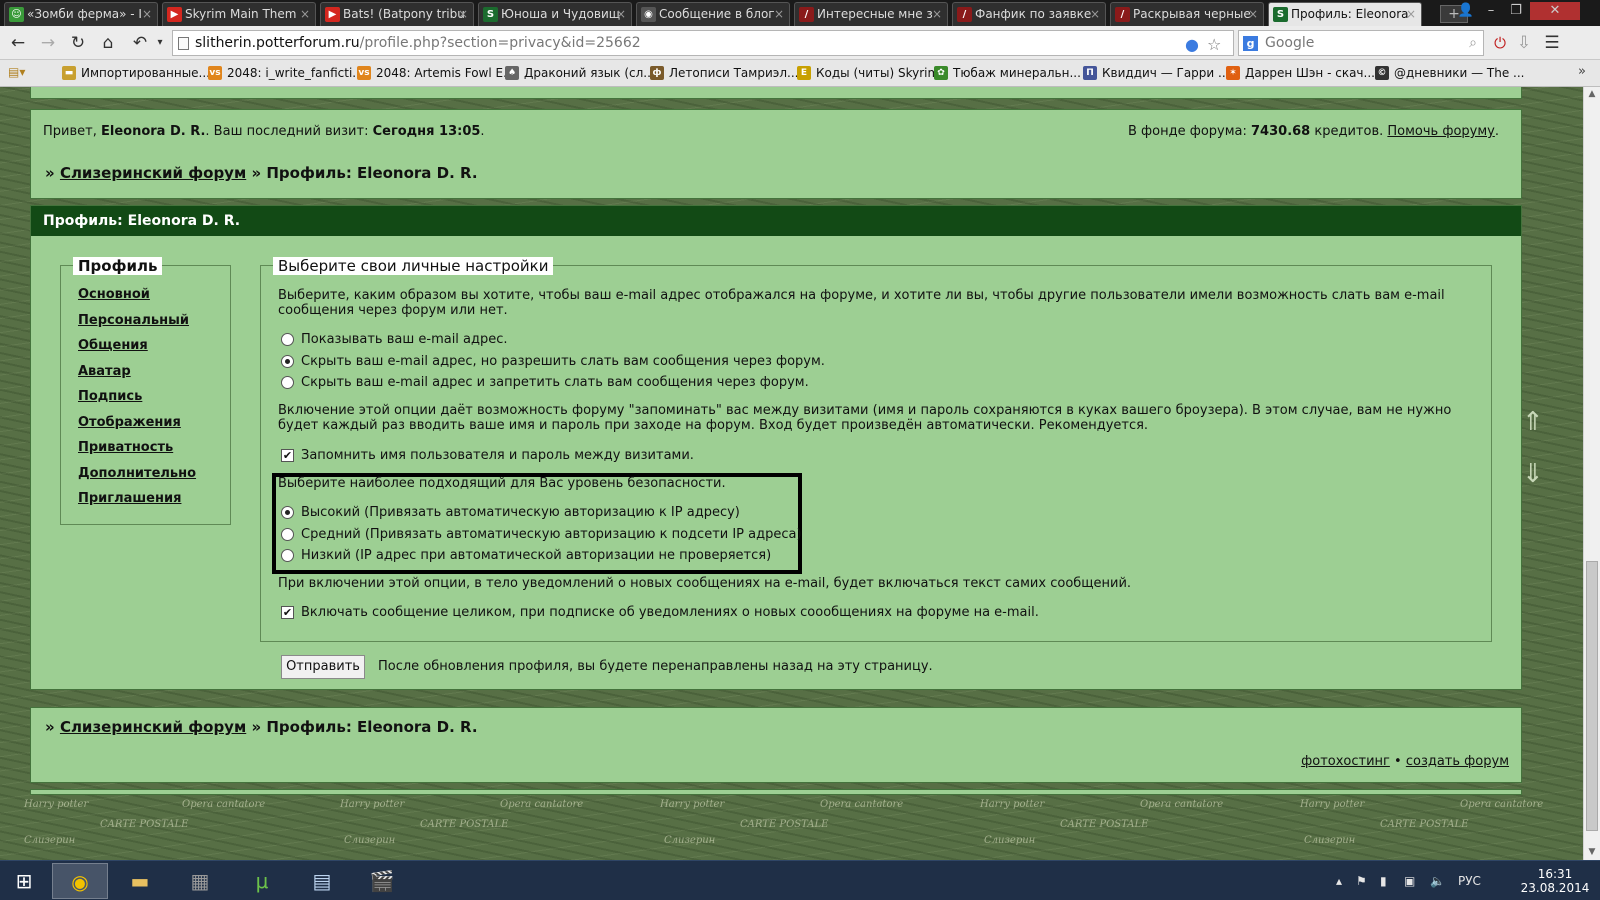 The width and height of the screenshot is (1600, 900). What do you see at coordinates (239, 14) in the screenshot?
I see `browser-tab: ▶ Skyrim Main Them ×` at bounding box center [239, 14].